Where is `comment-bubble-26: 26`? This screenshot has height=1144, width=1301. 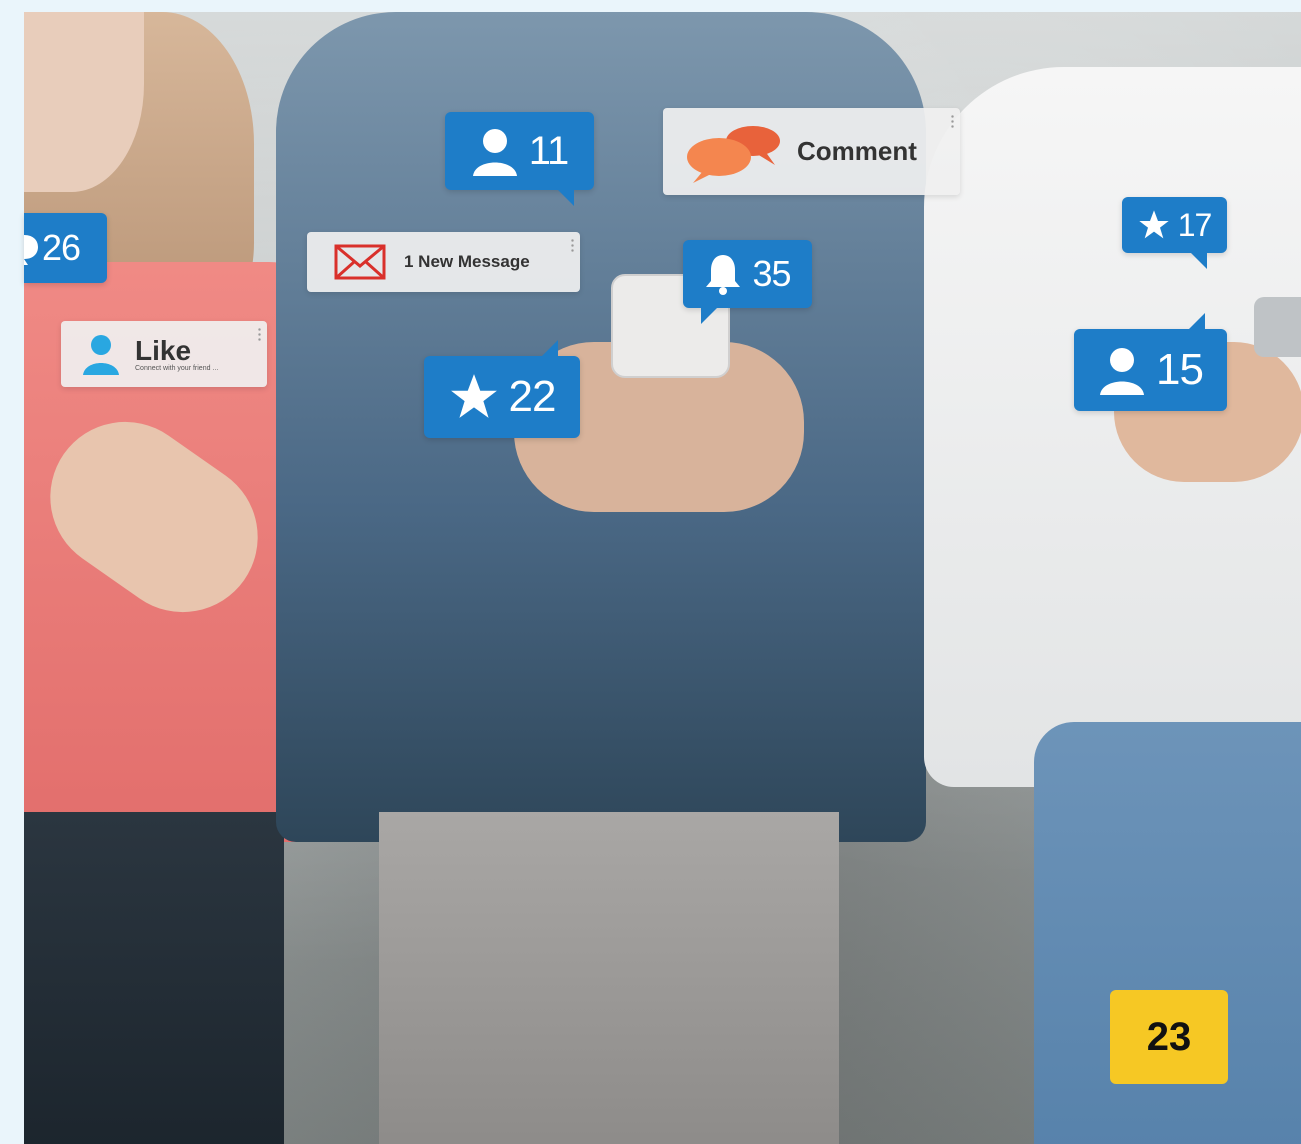 comment-bubble-26: 26 is located at coordinates (65, 248).